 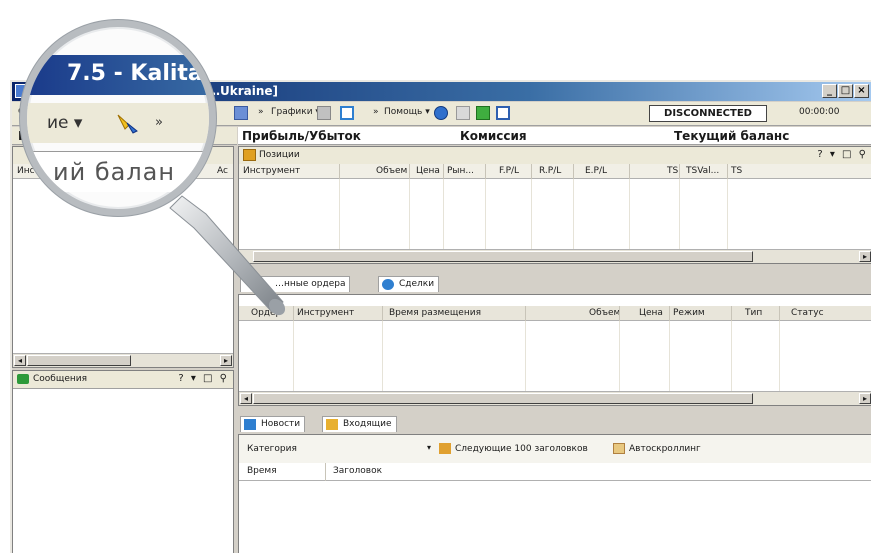 What do you see at coordinates (672, 171) in the screenshot?
I see `col-ts: TS` at bounding box center [672, 171].